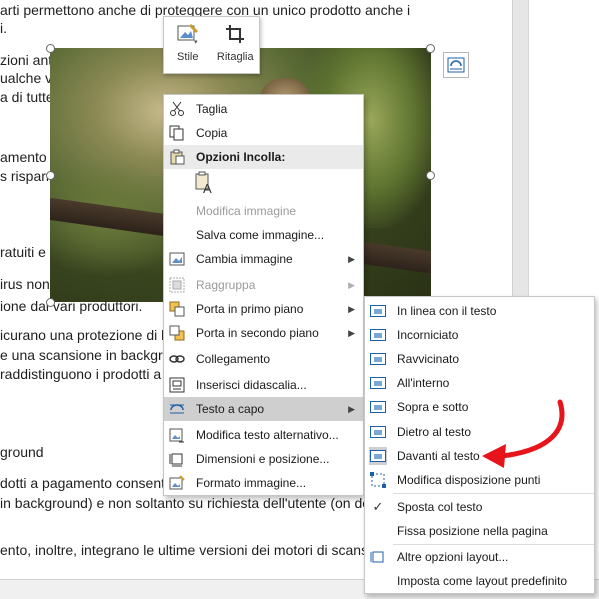  I want to click on menu-item-modifica-immagine: Modifica immagine, so click(263, 211).